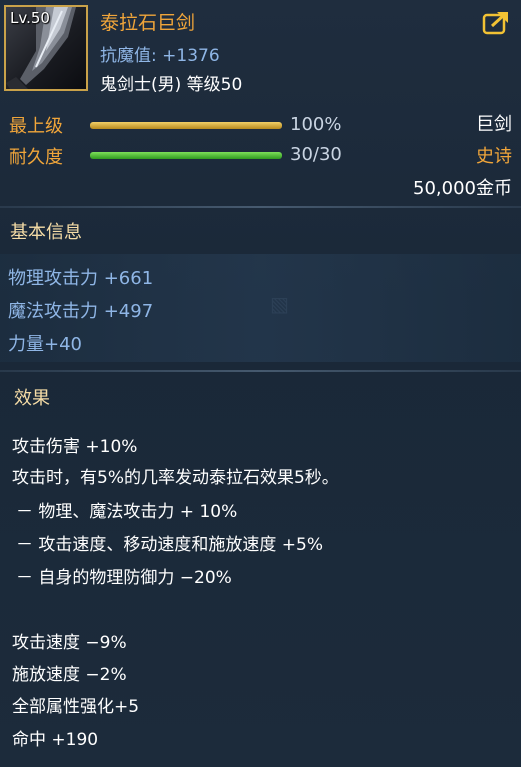 The image size is (521, 767). Describe the element at coordinates (30, 18) in the screenshot. I see `level-badge: Lv.50` at that location.